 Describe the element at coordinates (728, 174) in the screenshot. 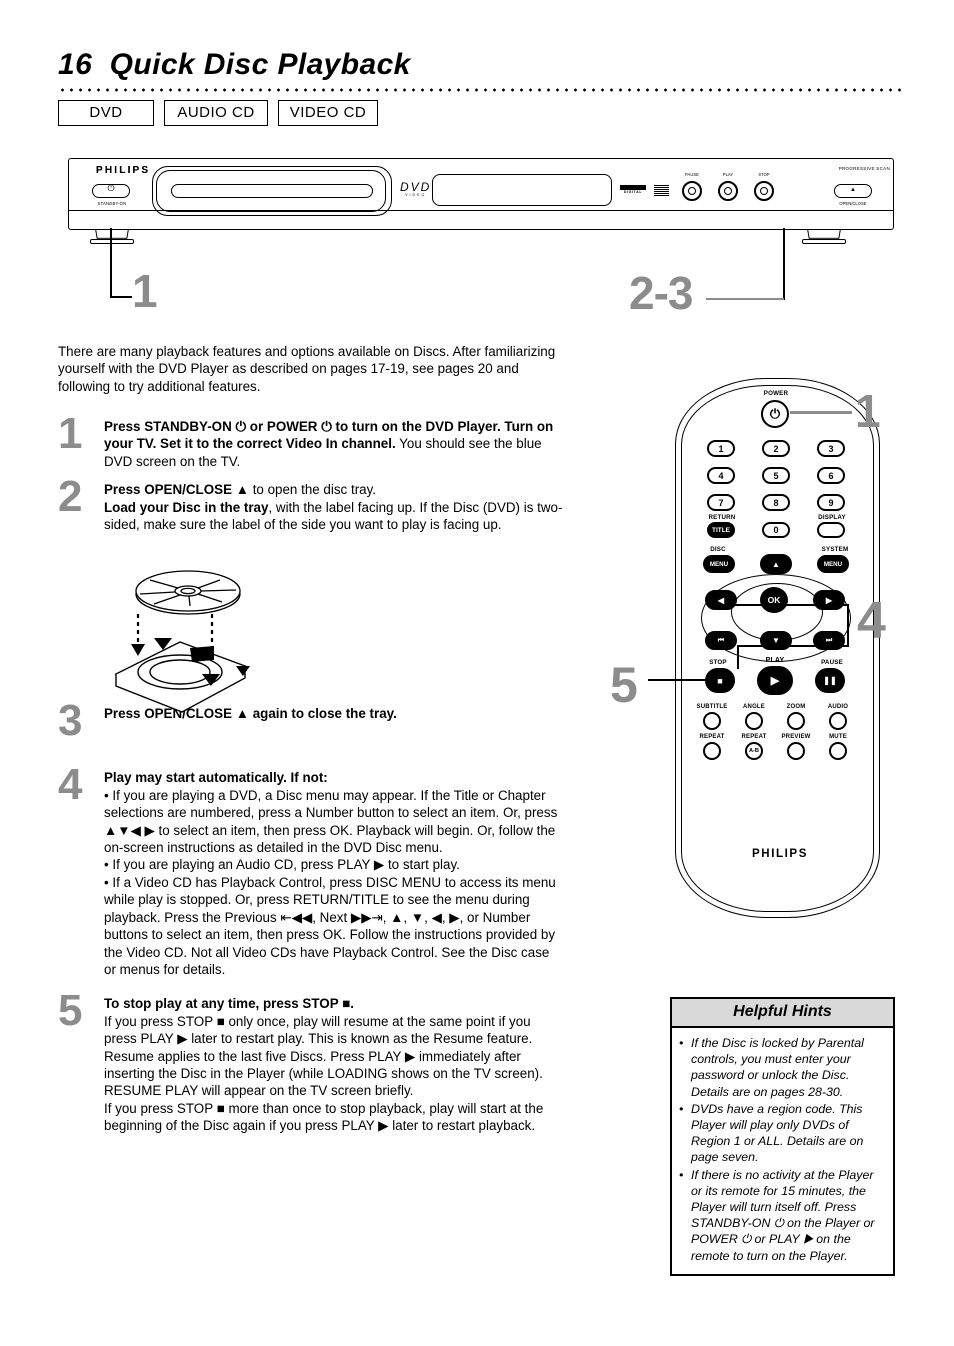

I see `player-play-label: PLAY` at that location.